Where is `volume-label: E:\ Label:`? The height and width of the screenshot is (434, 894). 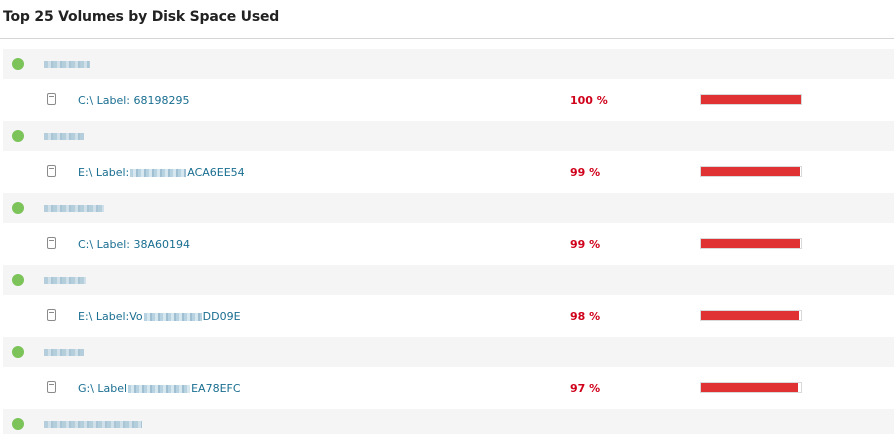 volume-label: E:\ Label: is located at coordinates (104, 172).